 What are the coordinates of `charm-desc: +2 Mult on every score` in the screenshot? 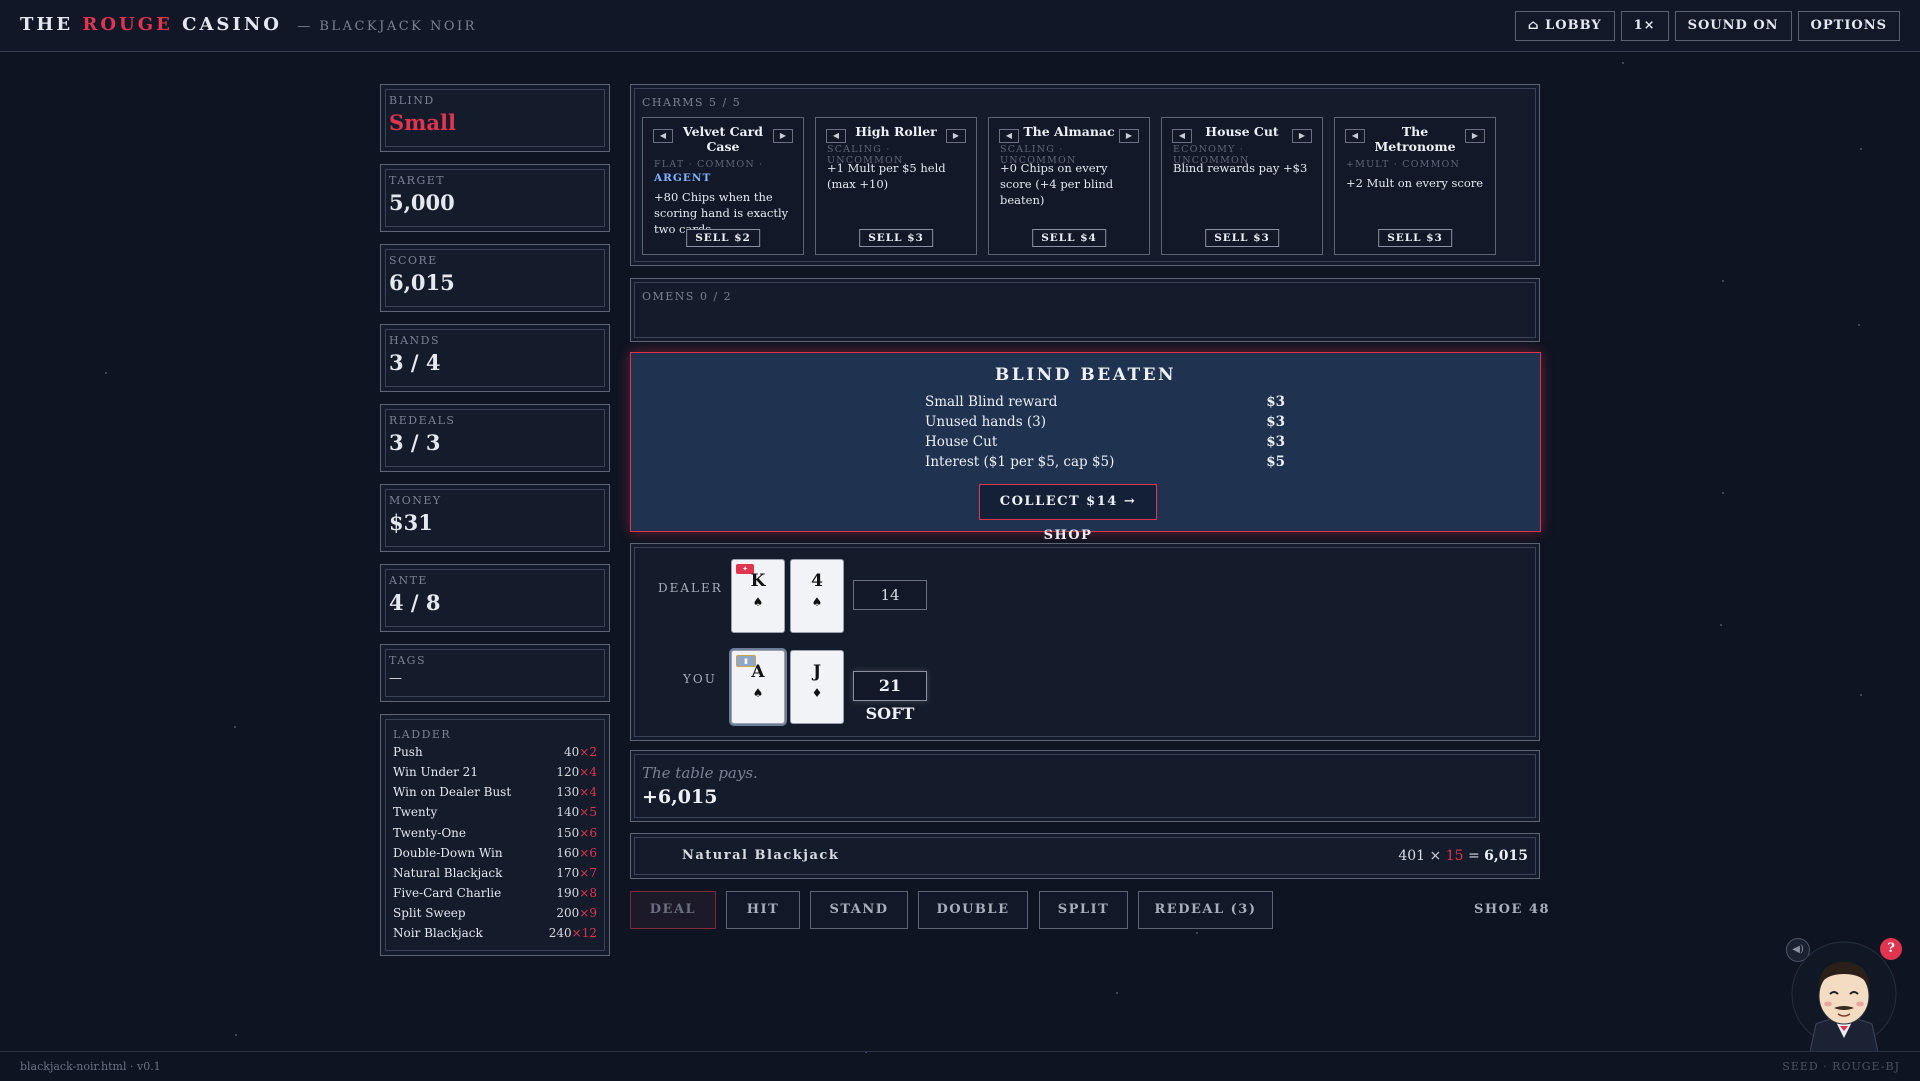 It's located at (1415, 183).